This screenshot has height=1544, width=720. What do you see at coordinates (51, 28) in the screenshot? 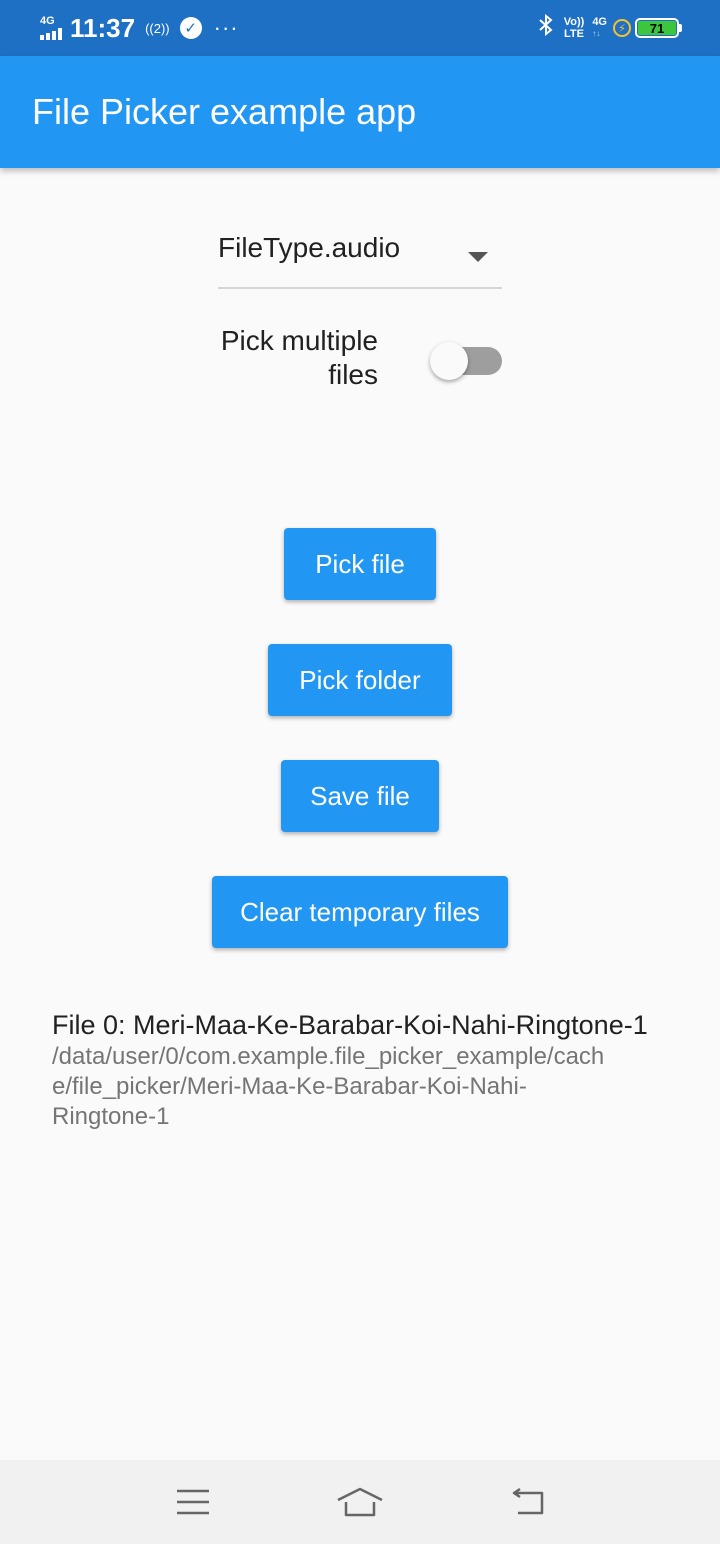
I see `signal-icon: 4G` at bounding box center [51, 28].